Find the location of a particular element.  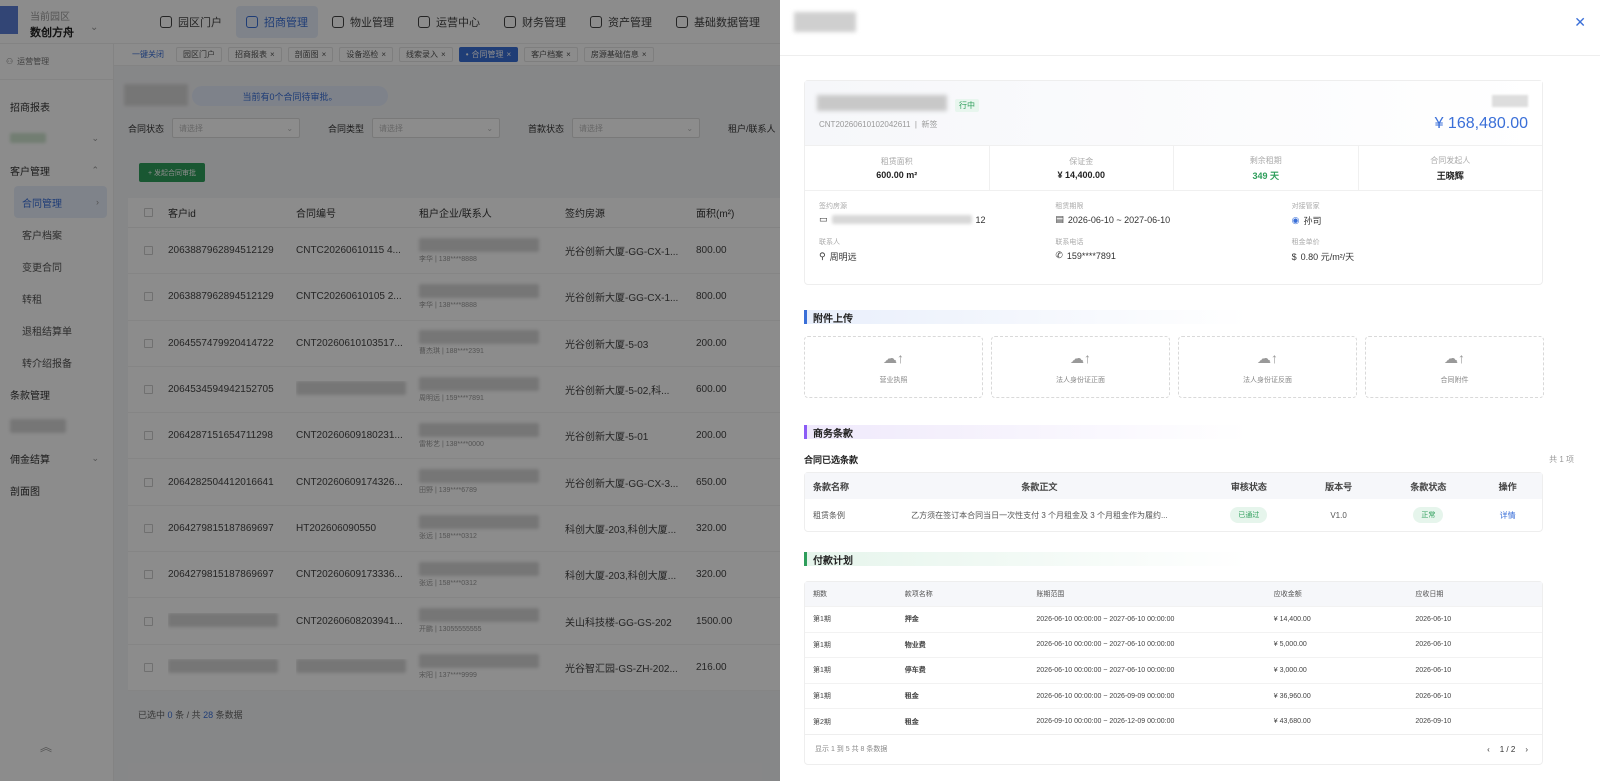

close-icon: ✕ is located at coordinates (1580, 22).